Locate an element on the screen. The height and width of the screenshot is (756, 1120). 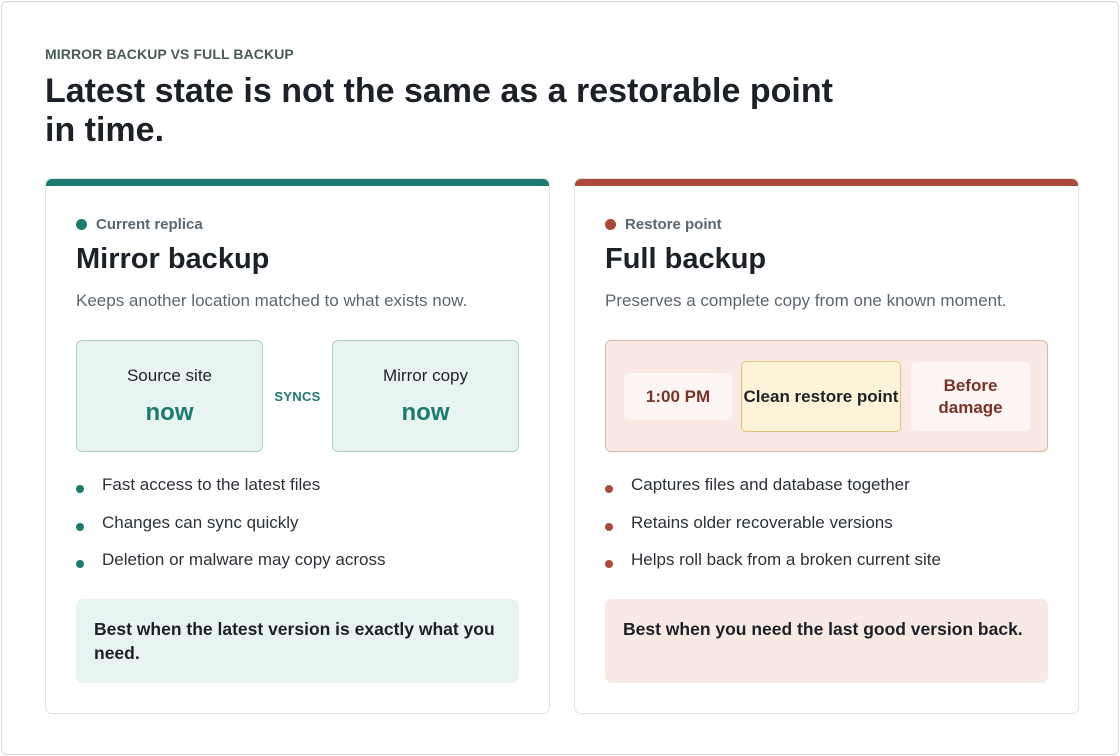
list-item-text: Deletion or malware may copy across is located at coordinates (244, 559).